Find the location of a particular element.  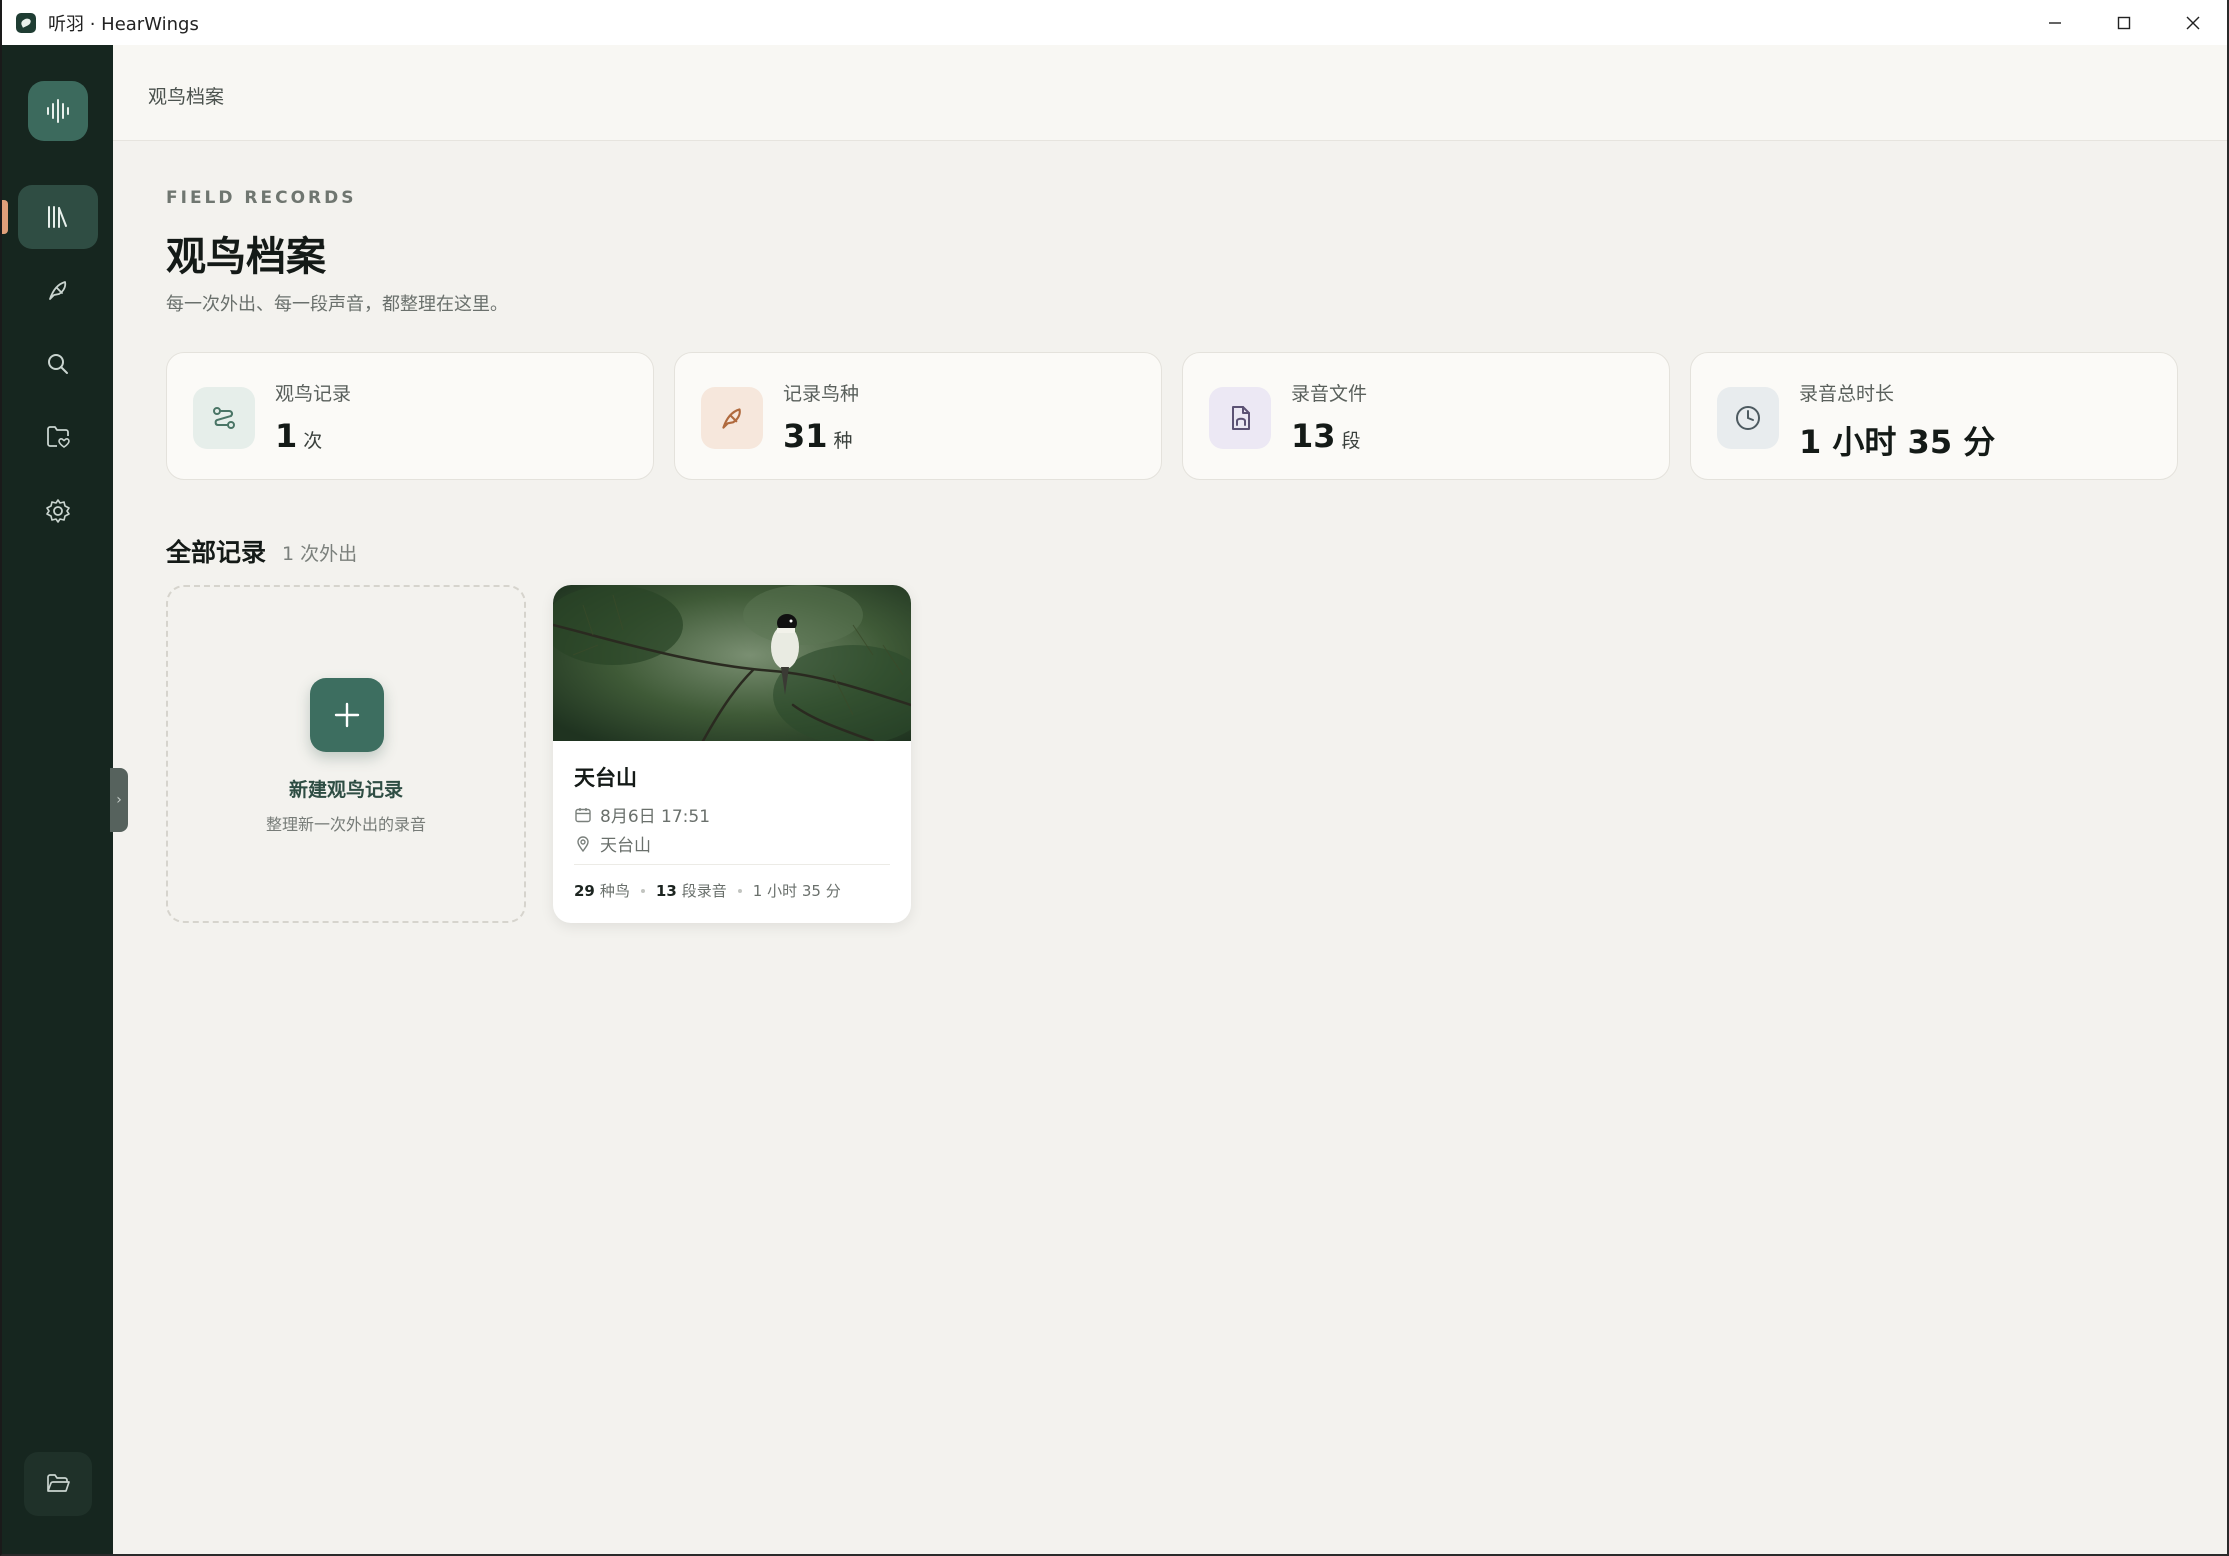

species-count: 29 is located at coordinates (584, 890).